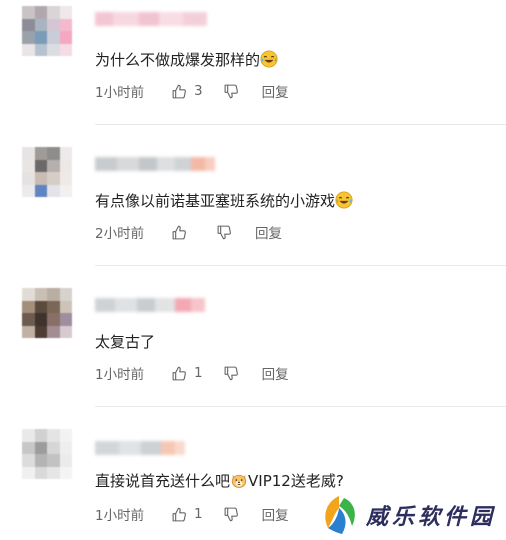 This screenshot has height=540, width=506. I want to click on like-button: 3, so click(187, 91).